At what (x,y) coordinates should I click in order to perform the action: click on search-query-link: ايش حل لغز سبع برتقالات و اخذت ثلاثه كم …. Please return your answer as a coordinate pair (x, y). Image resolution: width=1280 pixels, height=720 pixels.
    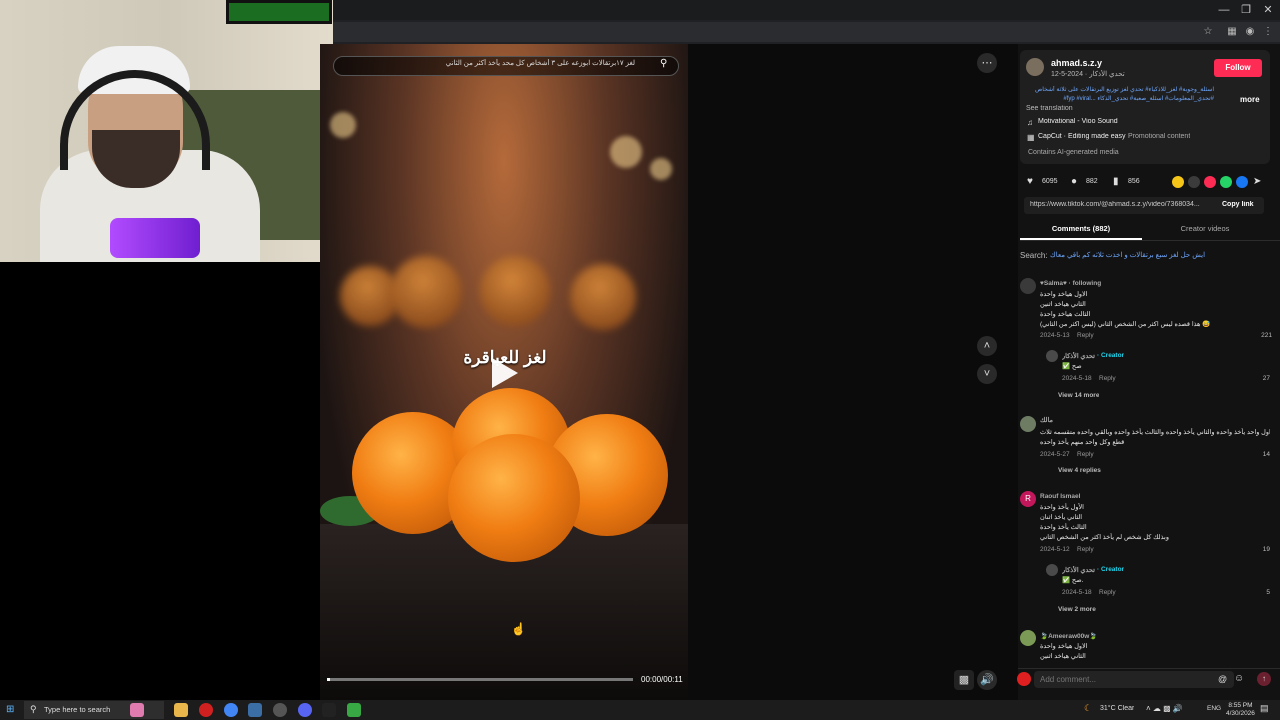
    Looking at the image, I should click on (1127, 255).